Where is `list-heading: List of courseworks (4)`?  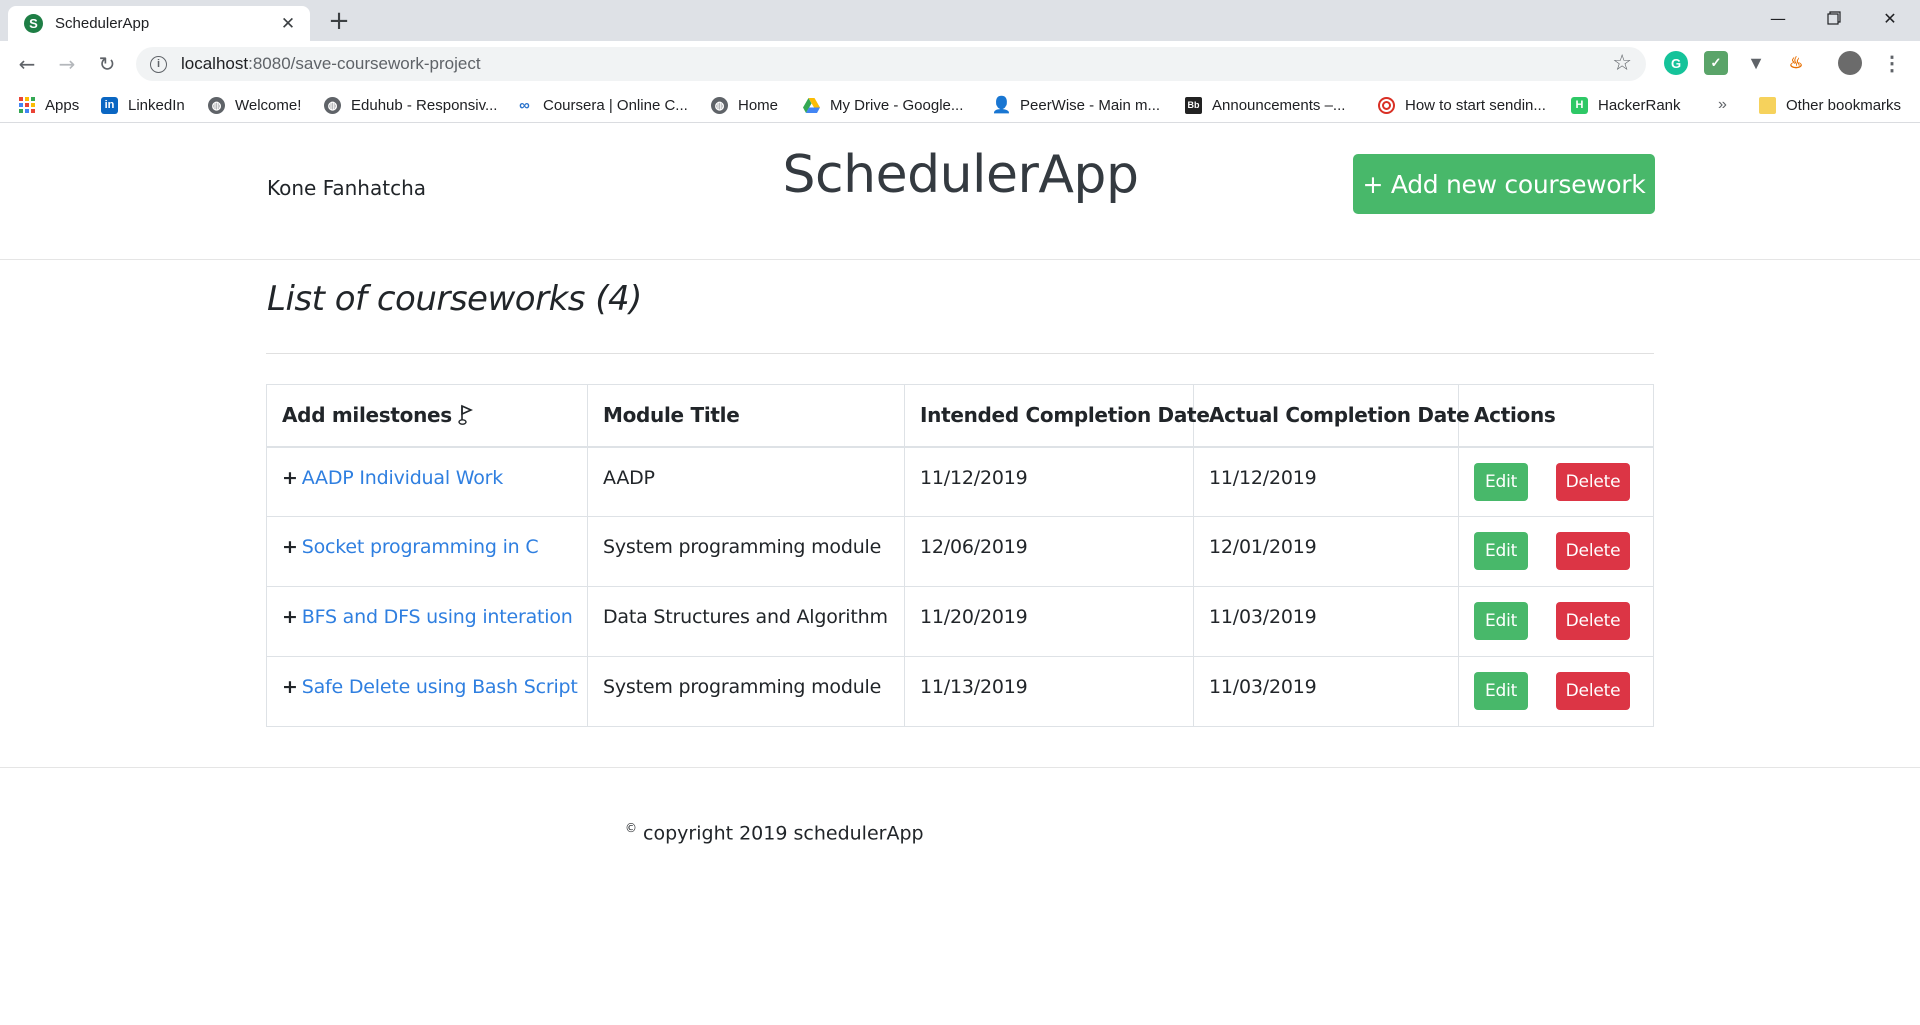 list-heading: List of courseworks (4) is located at coordinates (454, 299).